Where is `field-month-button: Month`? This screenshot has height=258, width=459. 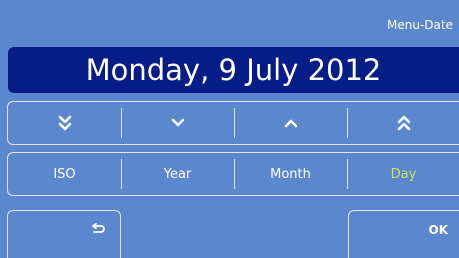
field-month-button: Month is located at coordinates (290, 174).